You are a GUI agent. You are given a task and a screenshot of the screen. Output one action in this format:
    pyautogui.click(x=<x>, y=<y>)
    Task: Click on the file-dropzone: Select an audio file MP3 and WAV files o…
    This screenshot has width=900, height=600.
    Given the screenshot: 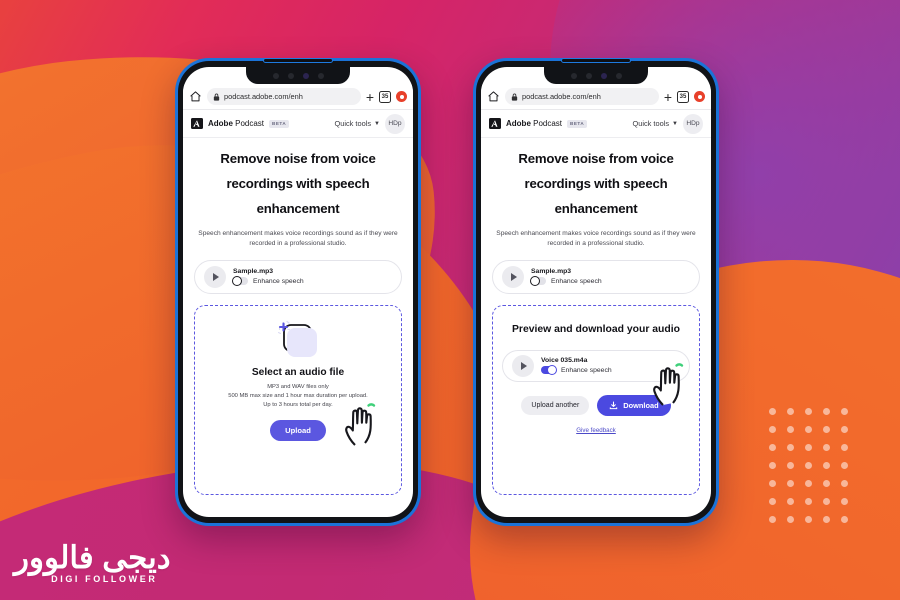 What is the action you would take?
    pyautogui.click(x=298, y=399)
    